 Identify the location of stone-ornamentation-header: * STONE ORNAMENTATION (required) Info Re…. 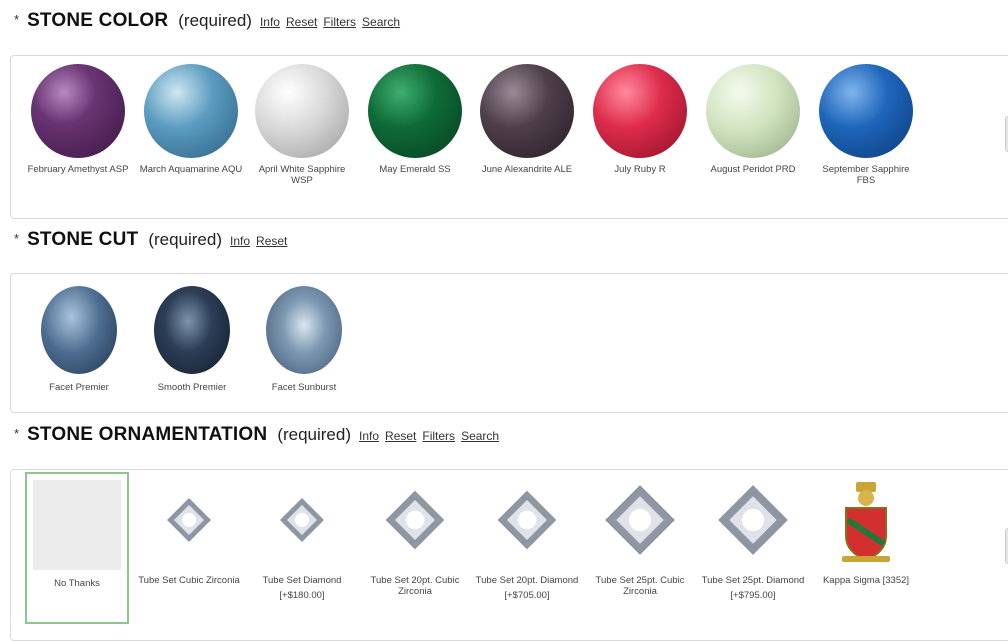
(256, 435).